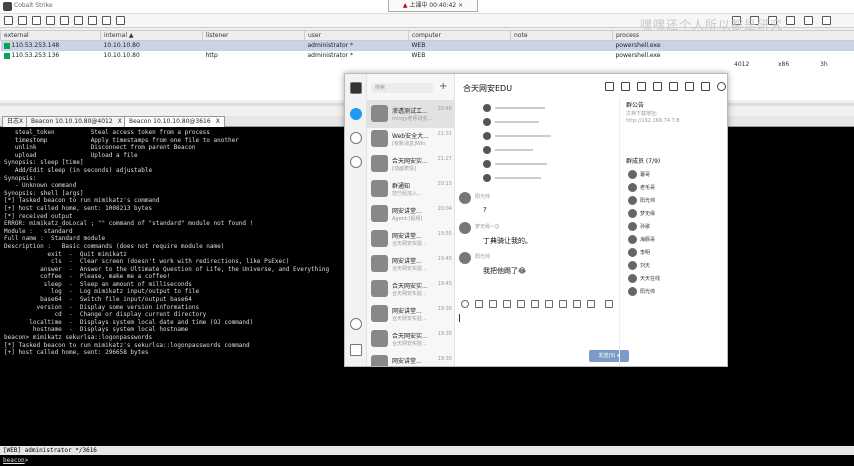  What do you see at coordinates (808, 20) in the screenshot?
I see `book-icon` at bounding box center [808, 20].